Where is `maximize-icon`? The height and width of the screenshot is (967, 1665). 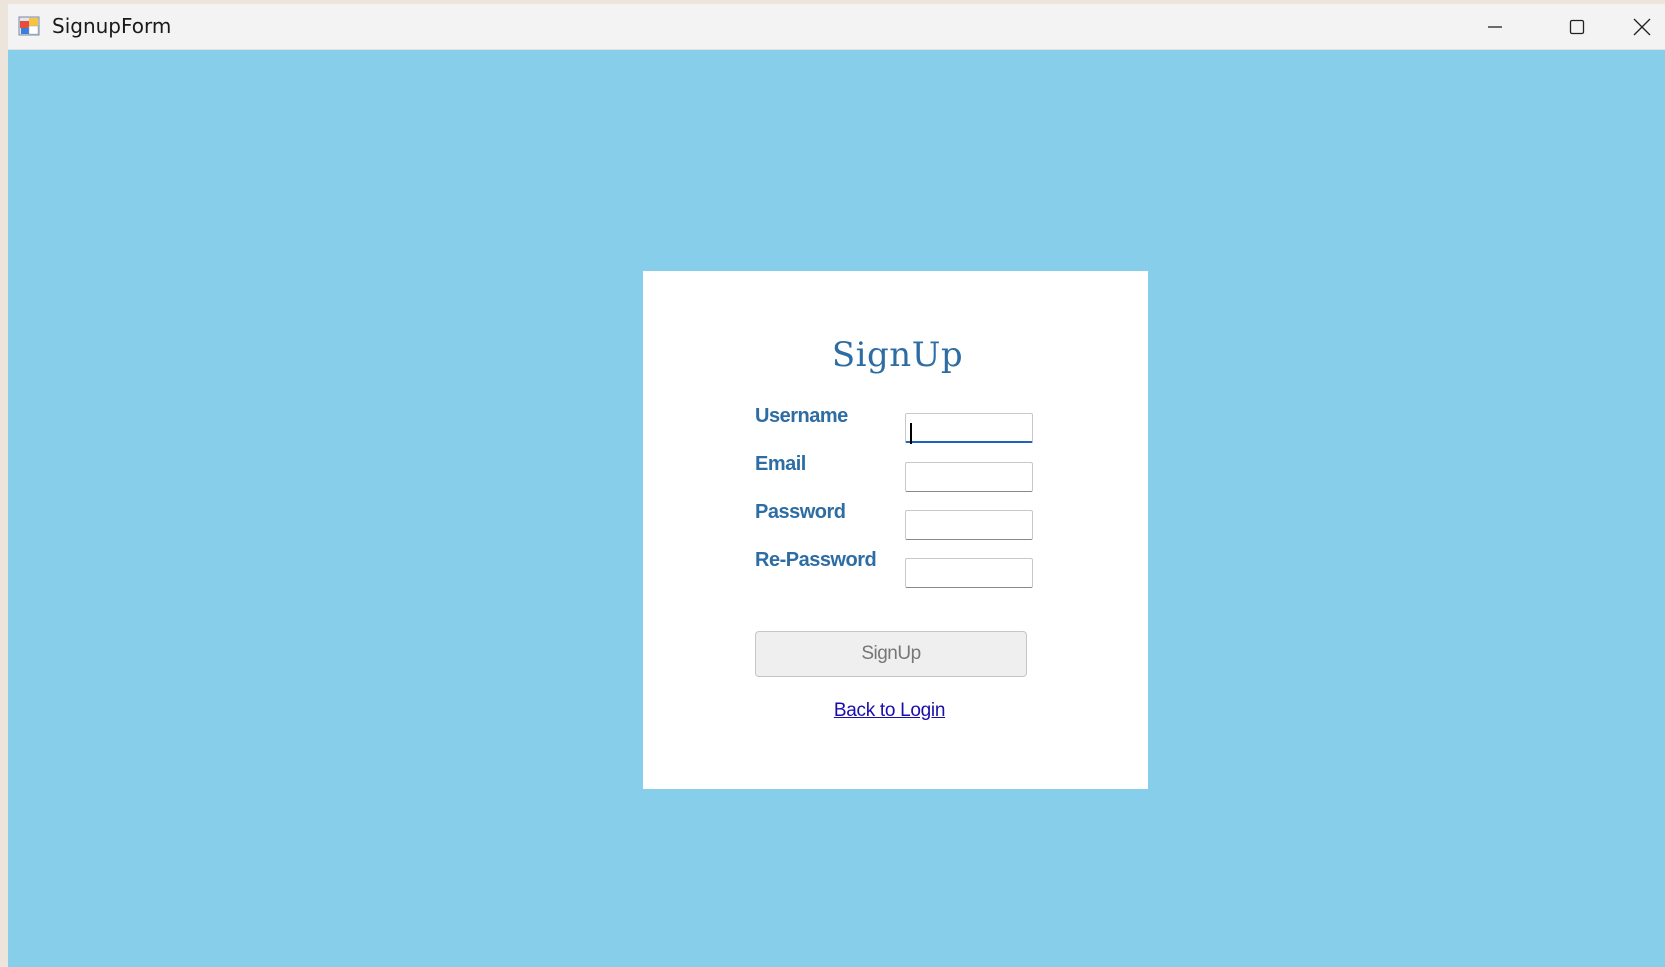 maximize-icon is located at coordinates (1577, 27).